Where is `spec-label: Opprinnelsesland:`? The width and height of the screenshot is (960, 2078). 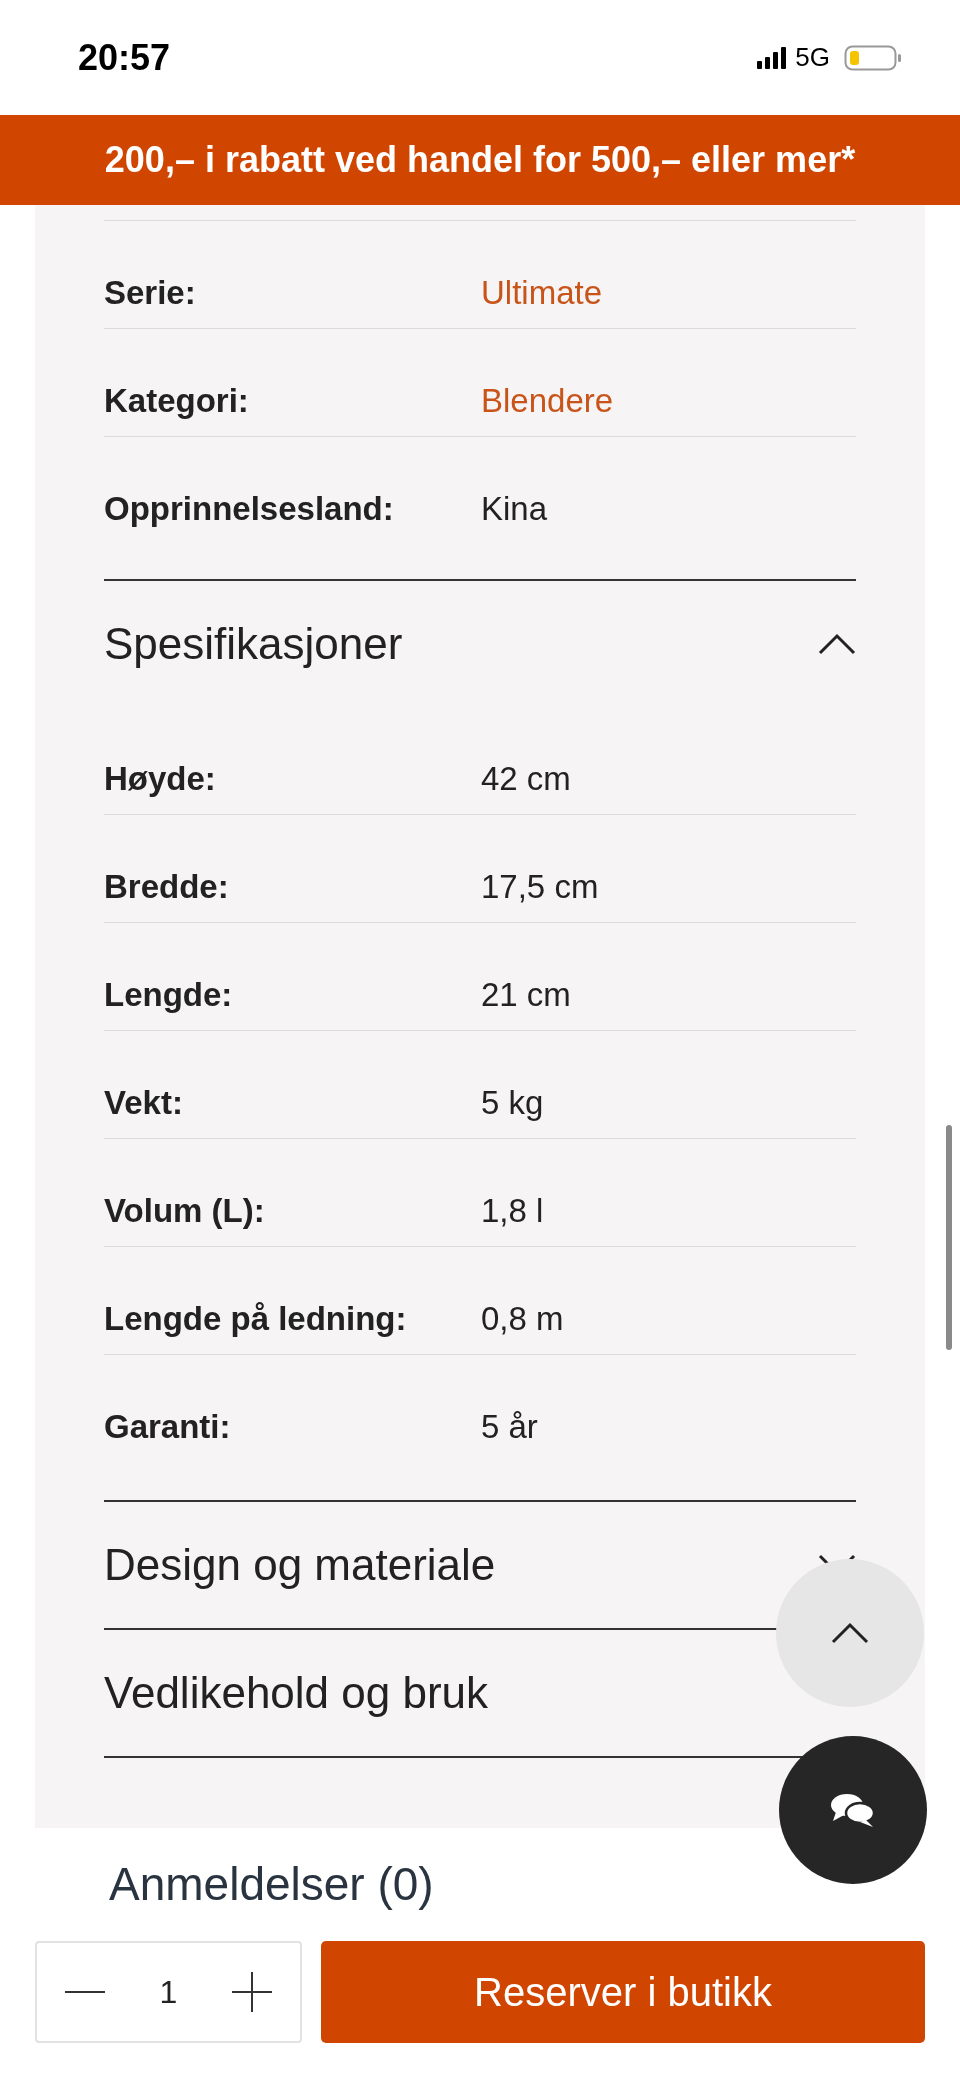 spec-label: Opprinnelsesland: is located at coordinates (249, 509).